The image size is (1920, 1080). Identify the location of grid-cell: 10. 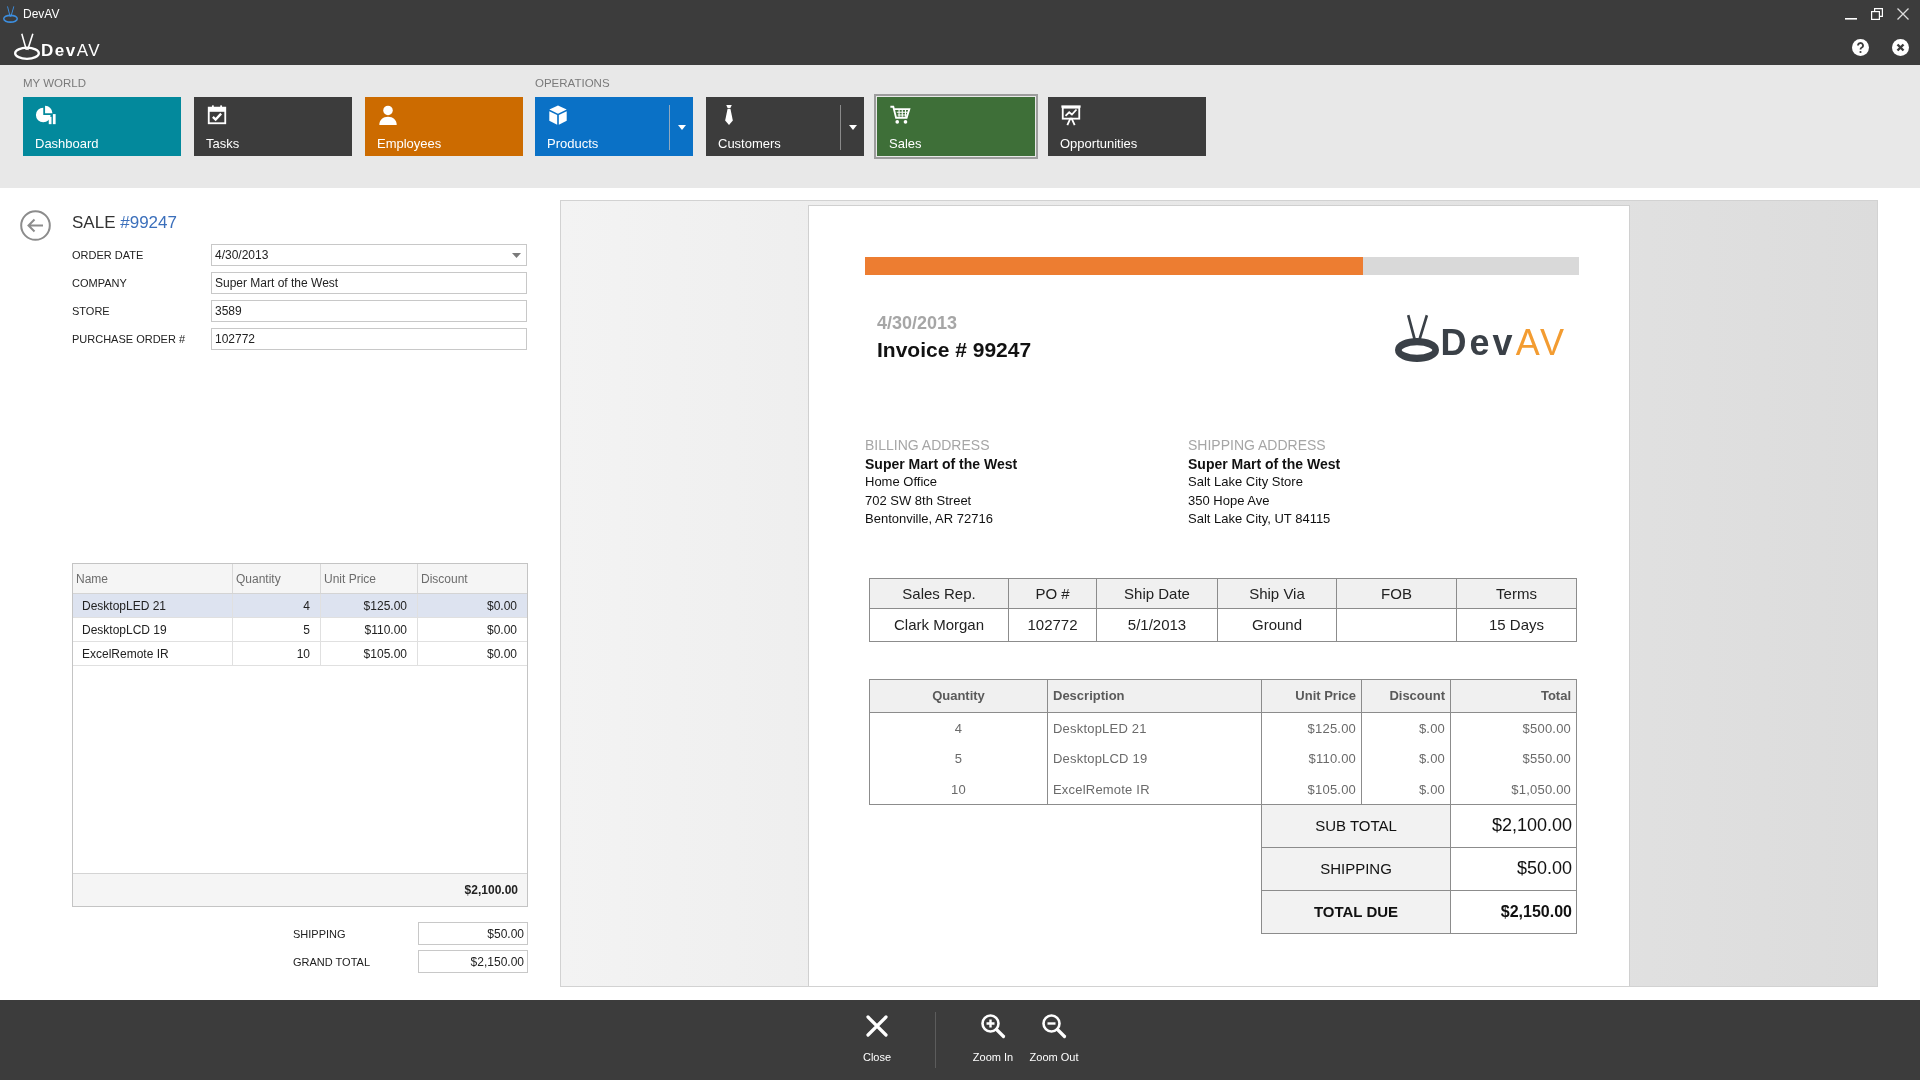
(277, 653).